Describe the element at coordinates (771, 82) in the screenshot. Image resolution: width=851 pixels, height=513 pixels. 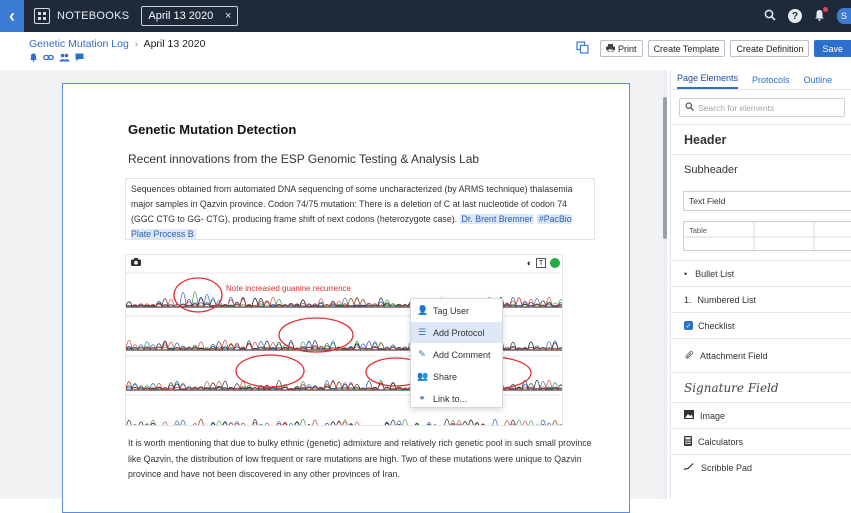
I see `tab-protocols: Protocols` at that location.